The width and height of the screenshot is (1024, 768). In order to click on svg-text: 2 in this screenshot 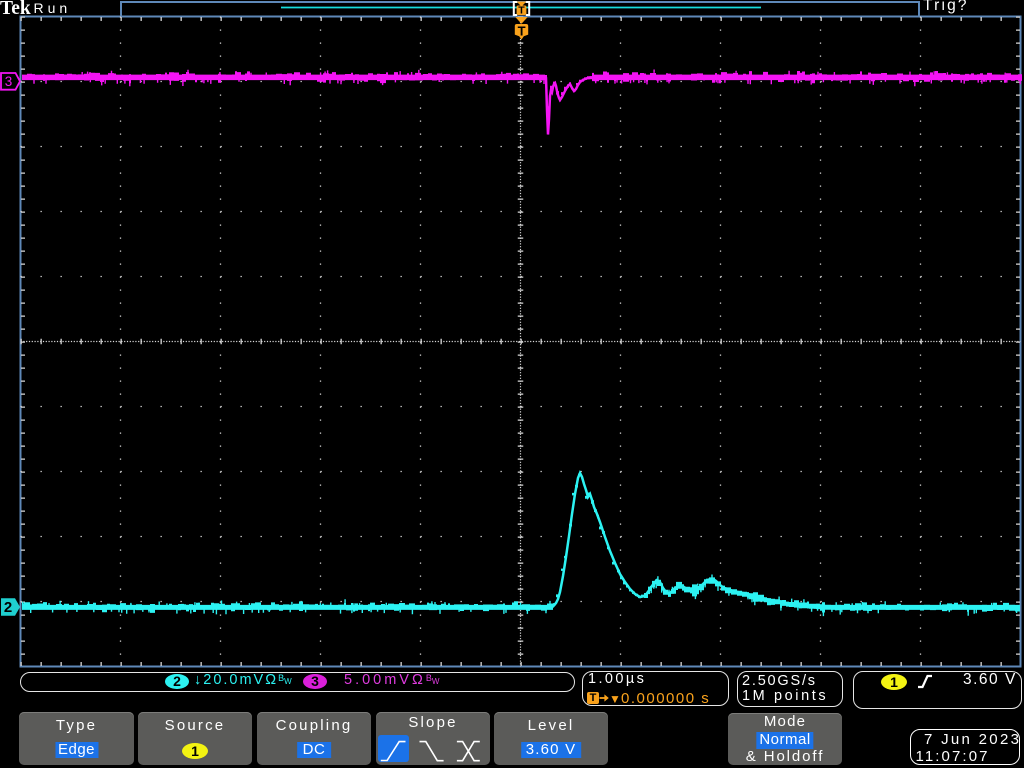, I will do `click(8, 607)`.